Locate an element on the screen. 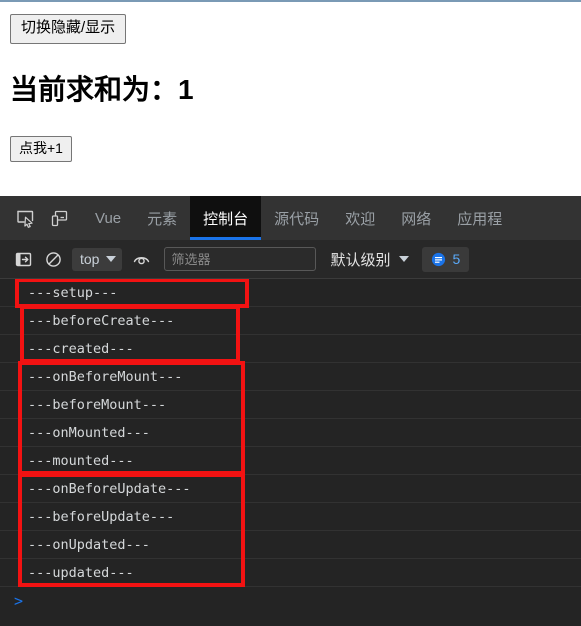 This screenshot has width=581, height=626. console-log-row: ---beforeUpdate--- is located at coordinates (290, 517).